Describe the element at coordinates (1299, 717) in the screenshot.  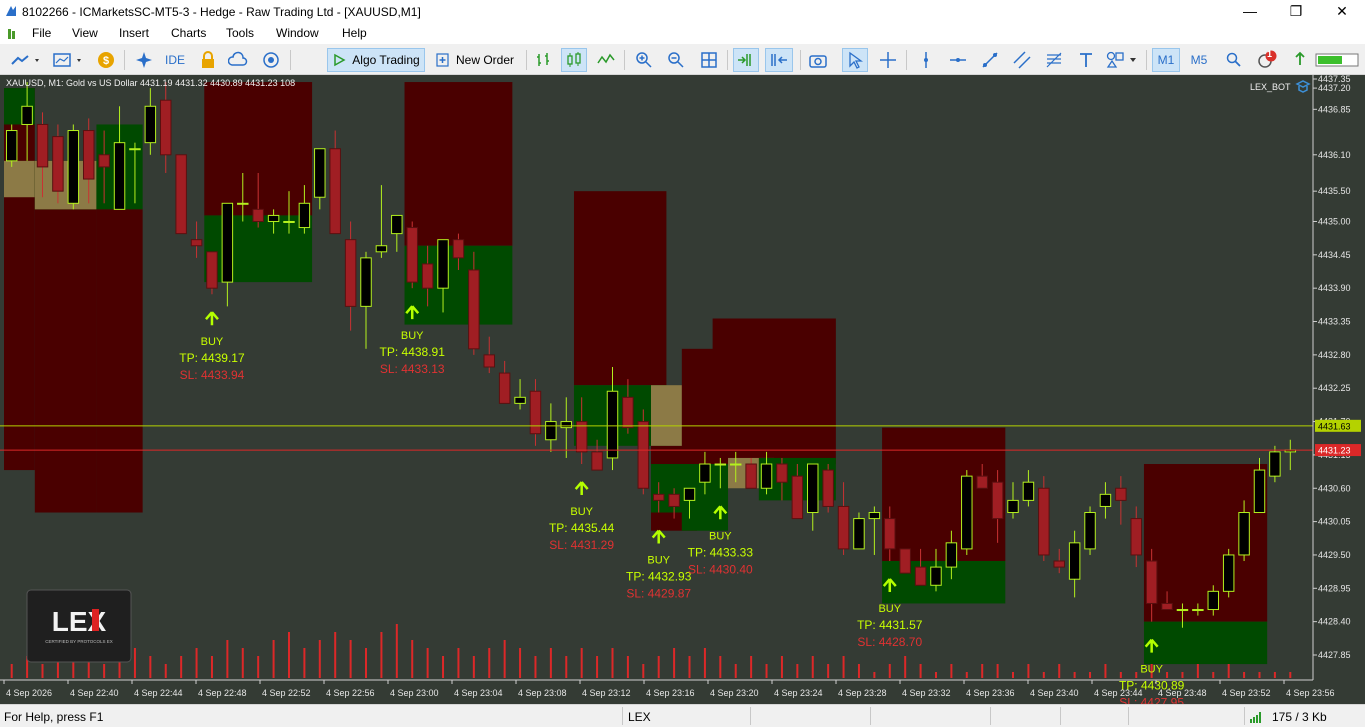
I see `connection-traffic: 175 / 3 Kb` at that location.